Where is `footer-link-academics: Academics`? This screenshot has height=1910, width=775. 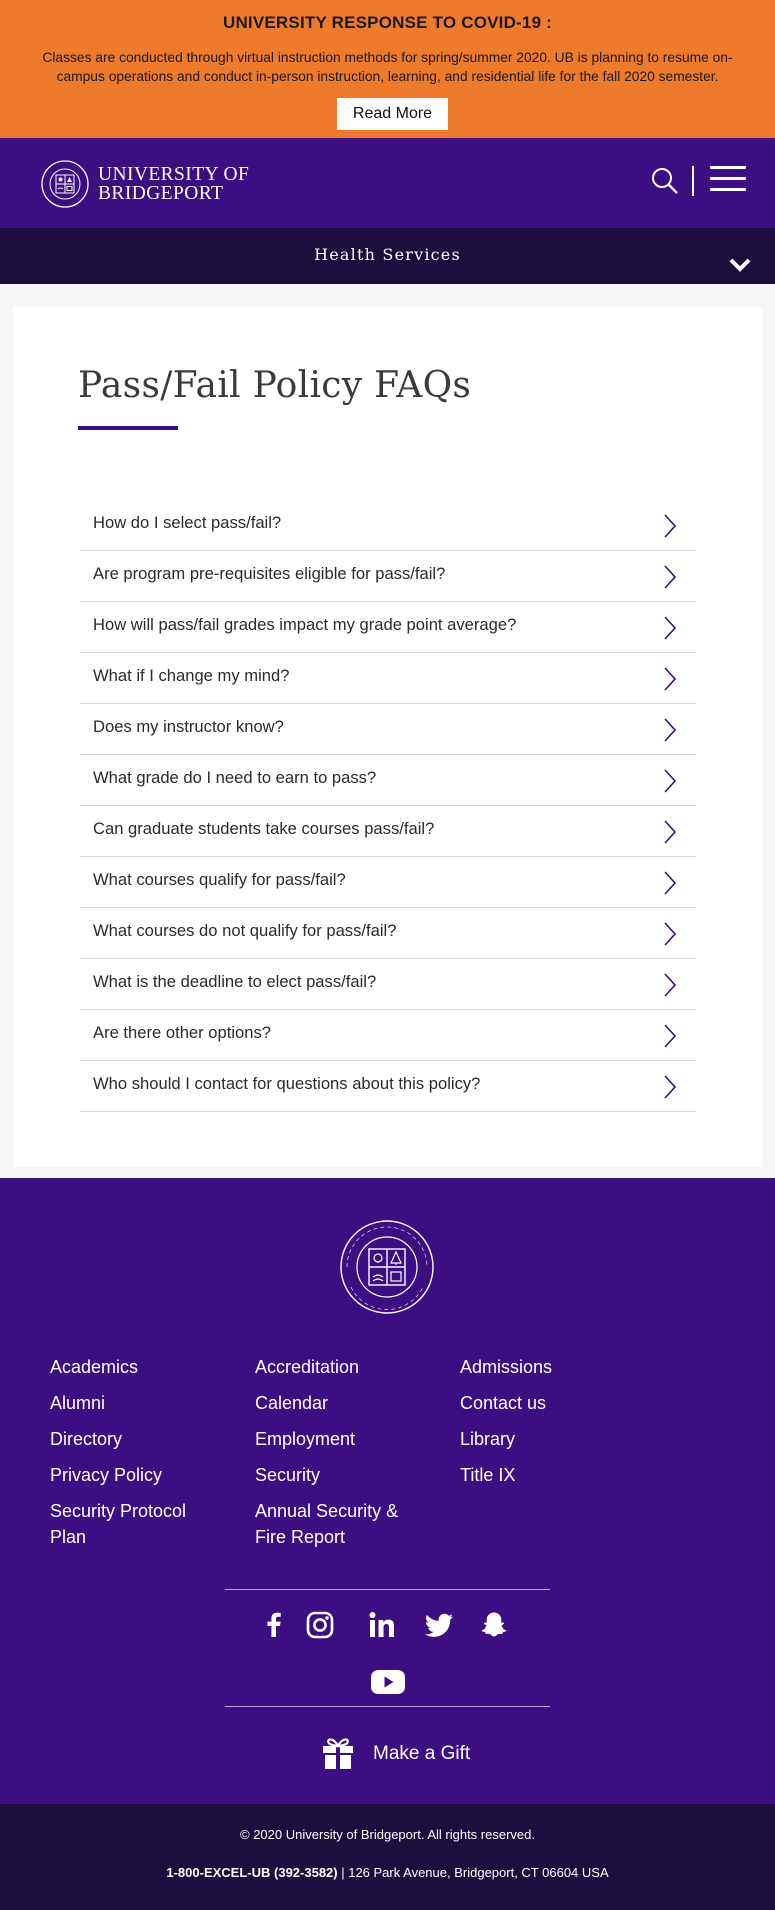 footer-link-academics: Academics is located at coordinates (94, 1367).